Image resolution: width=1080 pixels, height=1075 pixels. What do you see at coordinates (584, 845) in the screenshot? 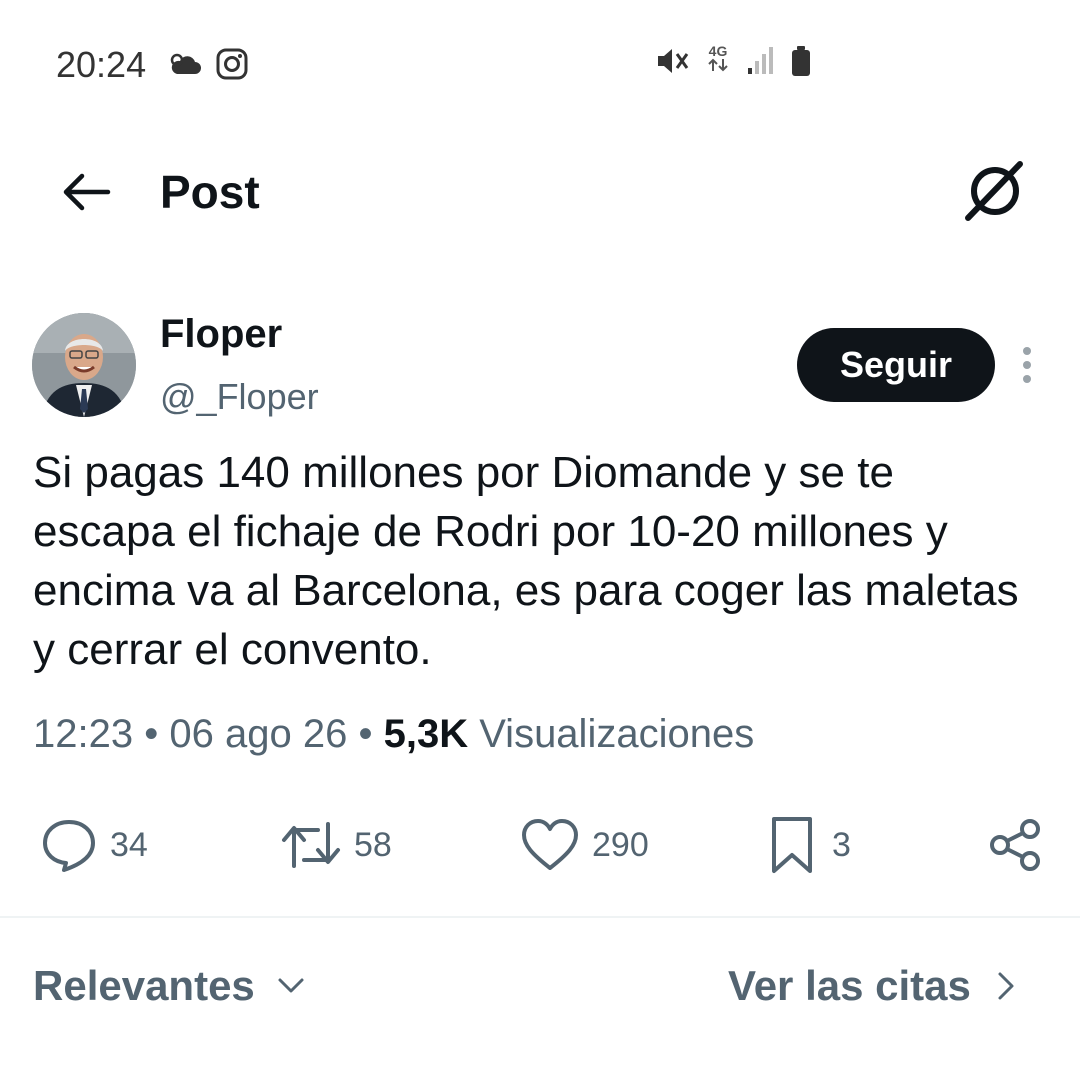
I see `like-button: 290` at bounding box center [584, 845].